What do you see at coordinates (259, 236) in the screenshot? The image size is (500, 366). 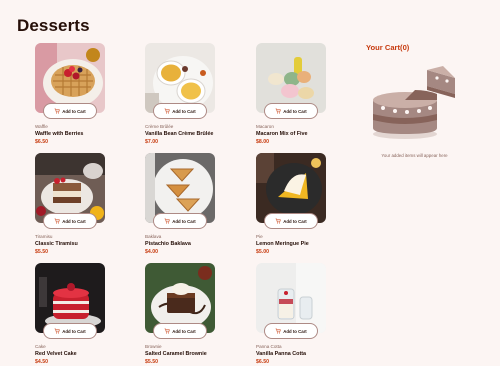 I see `product-category: Pie` at bounding box center [259, 236].